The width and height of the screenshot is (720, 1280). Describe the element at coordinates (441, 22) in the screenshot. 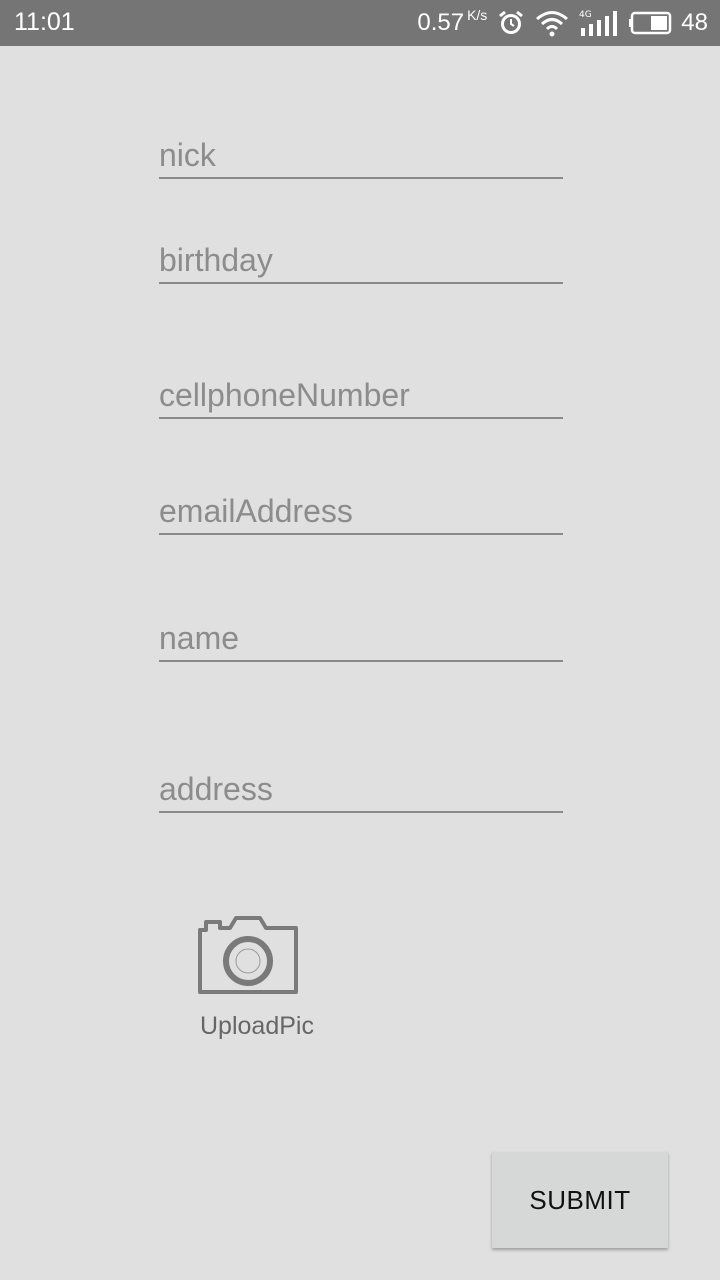

I see `network-speed-value: 0.57` at that location.